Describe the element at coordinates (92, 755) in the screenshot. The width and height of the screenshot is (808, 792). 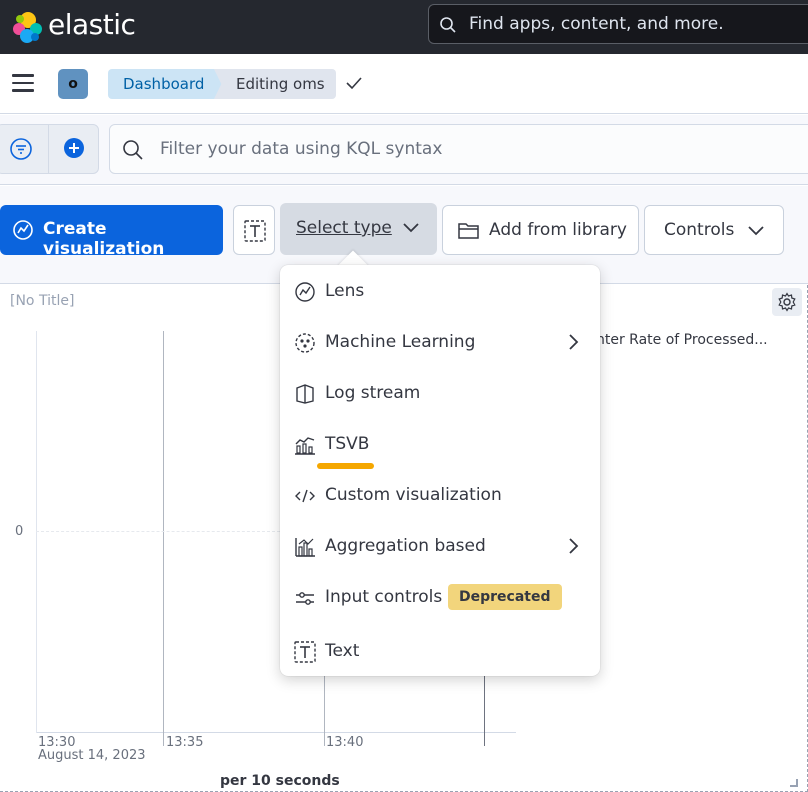
I see `x-axis-date: August 14, 2023` at that location.